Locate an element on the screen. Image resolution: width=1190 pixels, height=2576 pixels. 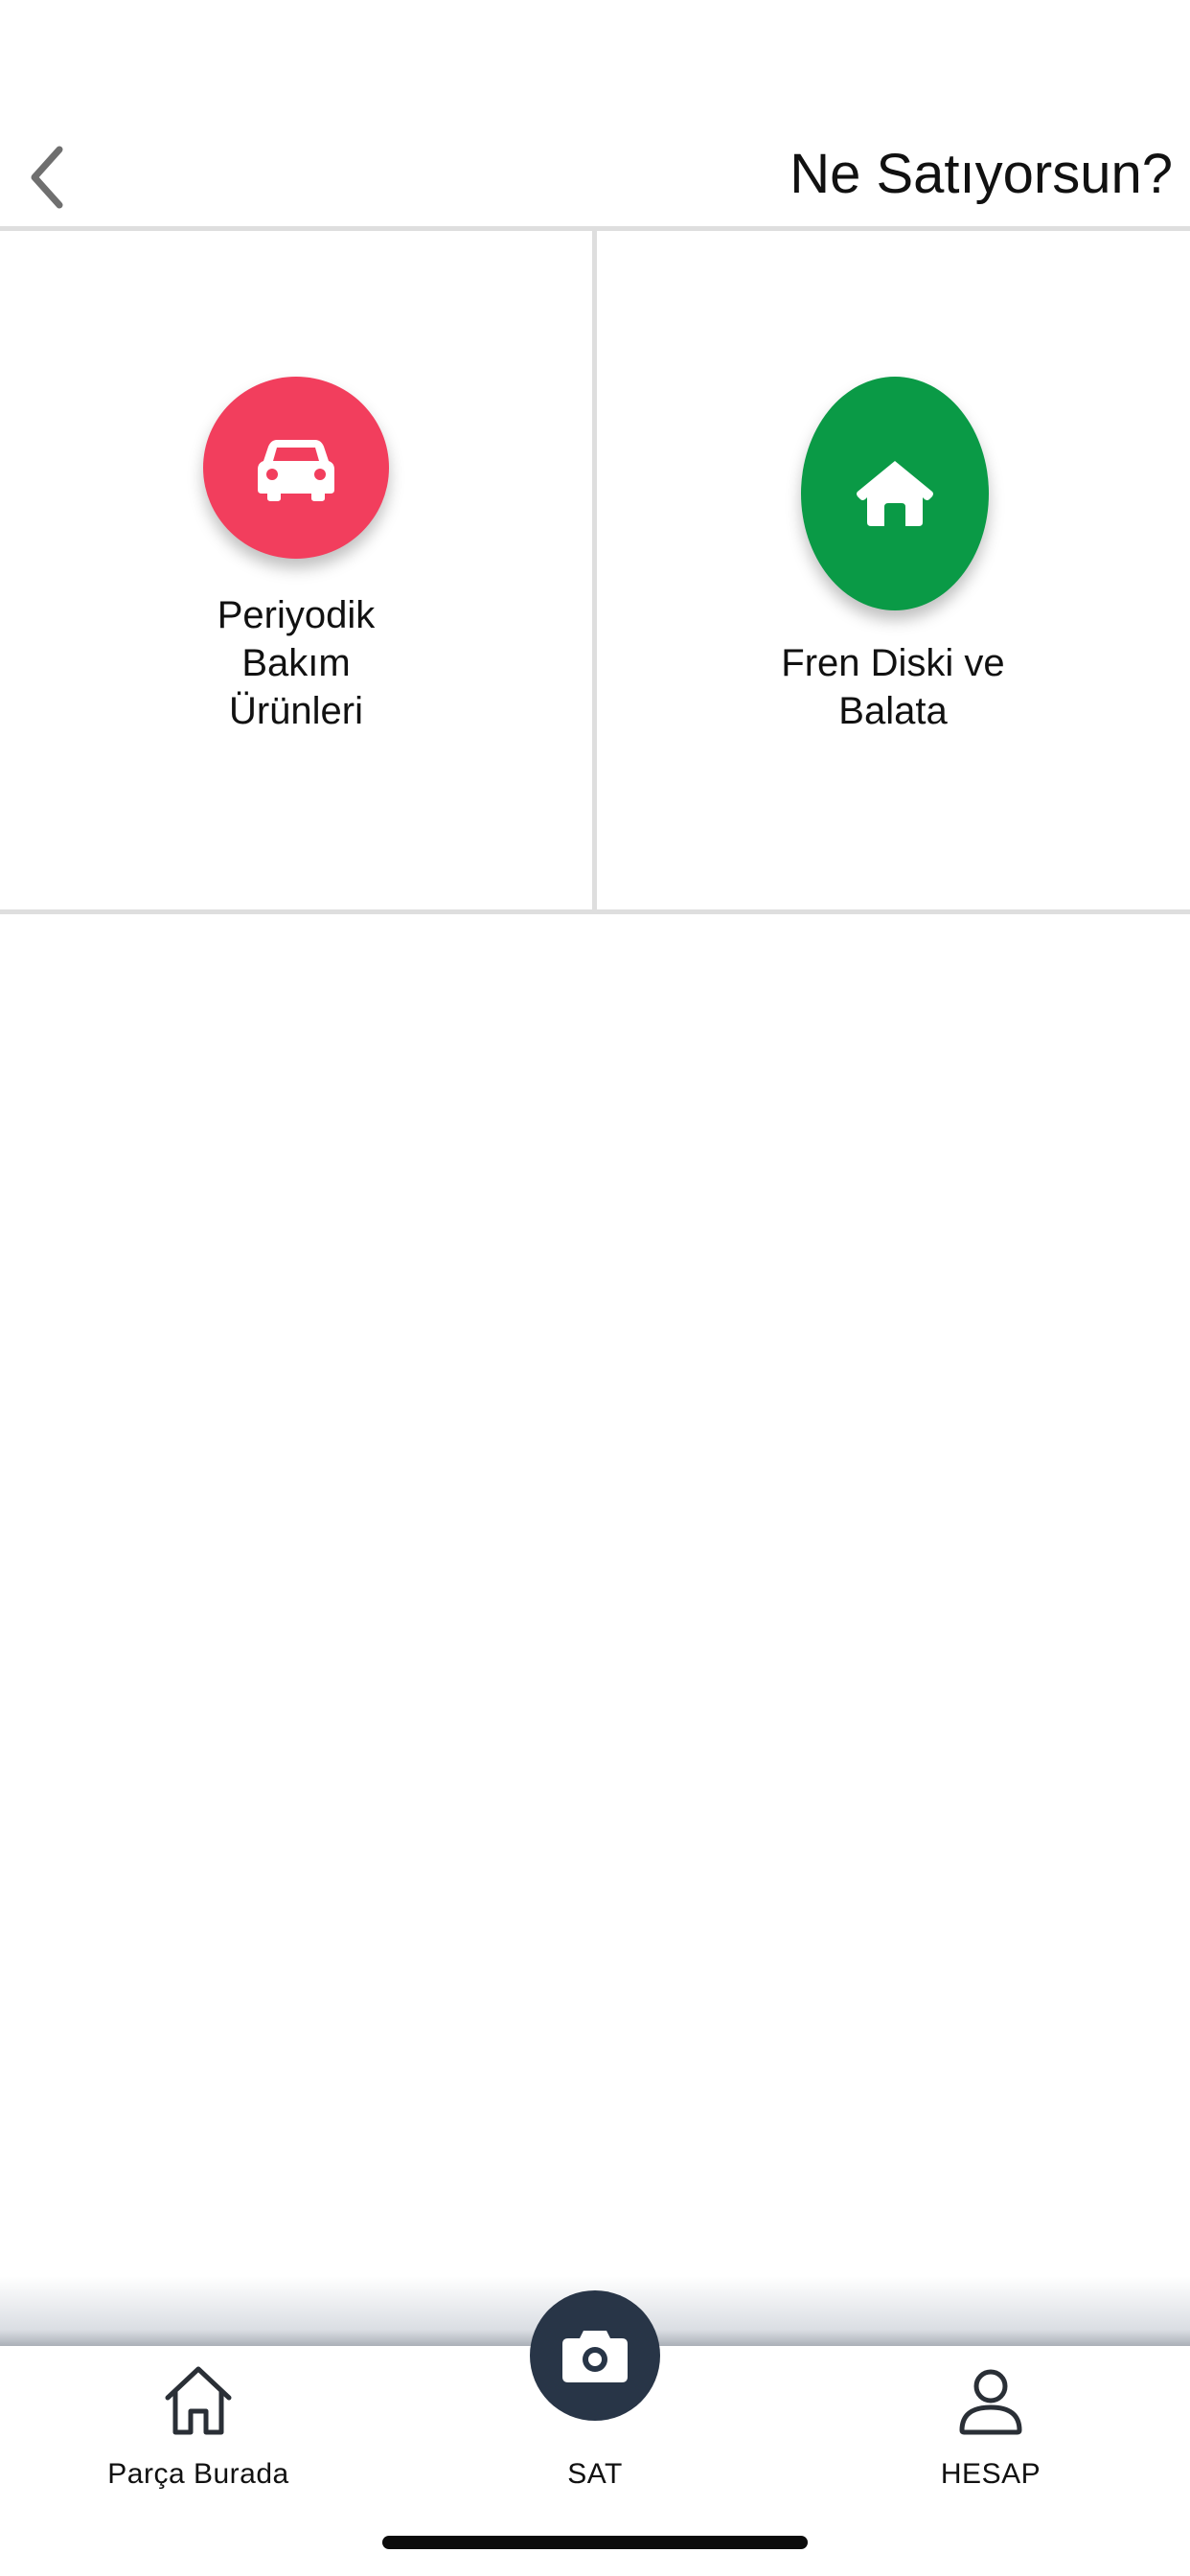
tab-label: SAT is located at coordinates (595, 2474).